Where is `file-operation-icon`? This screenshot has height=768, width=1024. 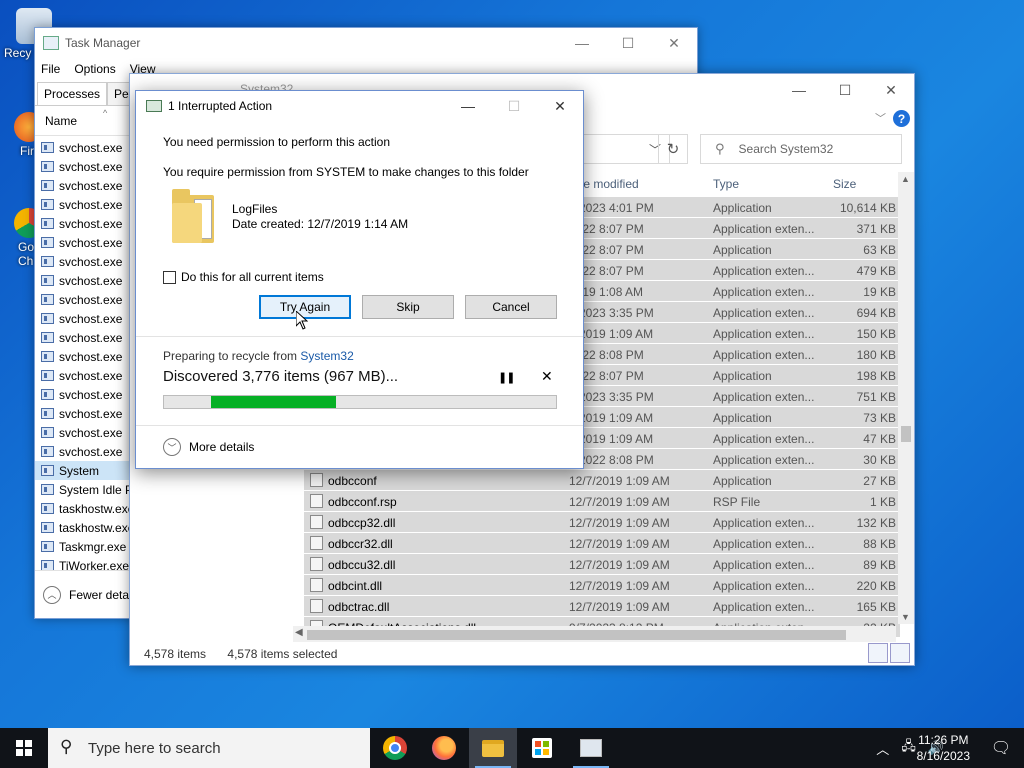 file-operation-icon is located at coordinates (154, 106).